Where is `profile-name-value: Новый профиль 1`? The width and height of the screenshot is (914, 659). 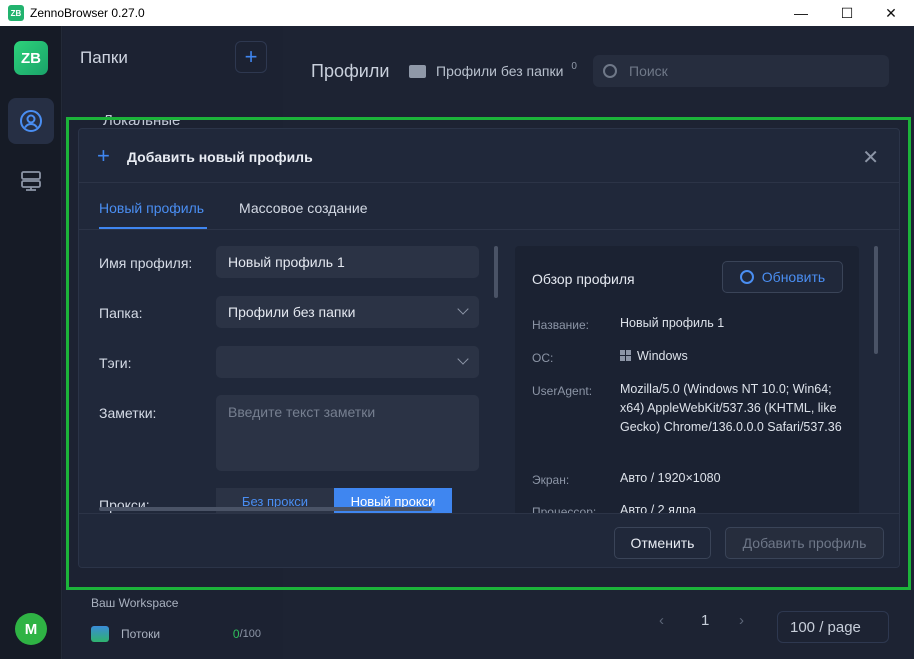 profile-name-value: Новый профиль 1 is located at coordinates (286, 262).